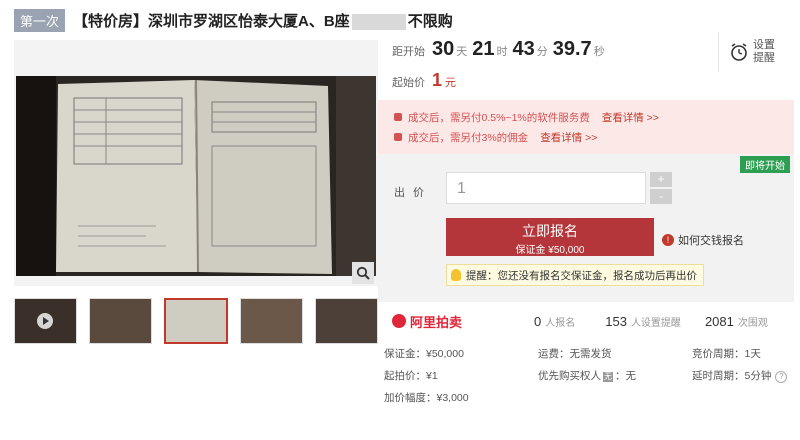  What do you see at coordinates (468, 137) in the screenshot?
I see `fee-text: 成交后，需另付3%的佣金` at bounding box center [468, 137].